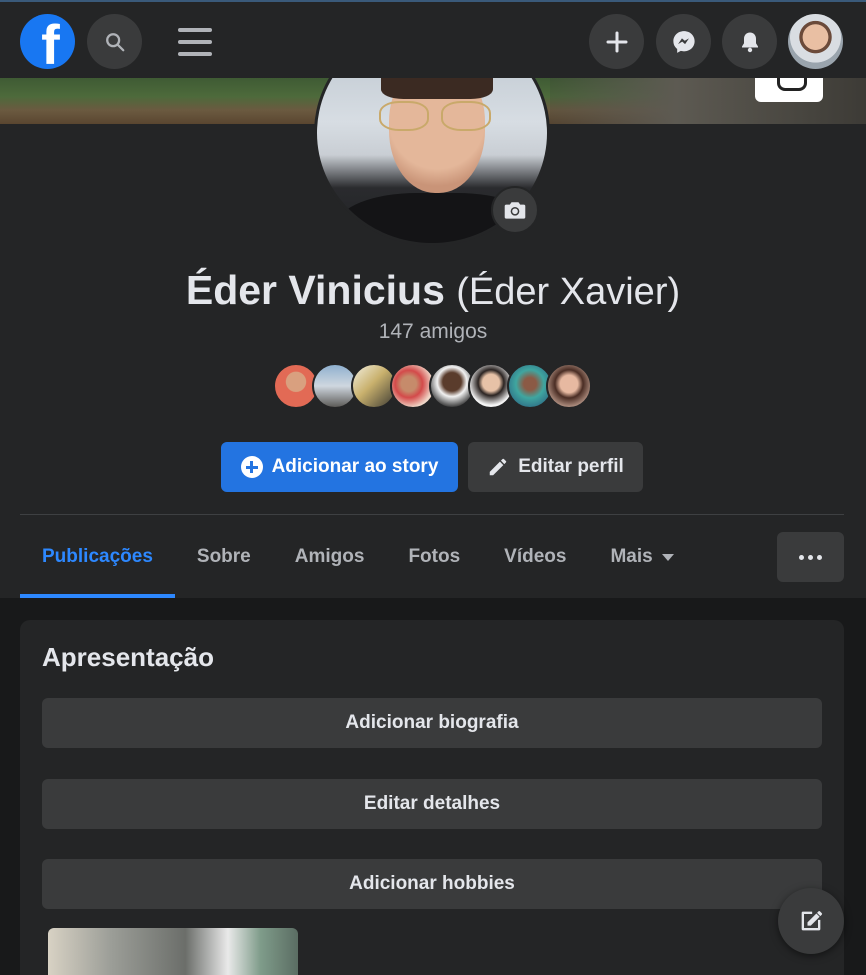  Describe the element at coordinates (432, 884) in the screenshot. I see `add-hobbies-button: Adicionar hobbies` at that location.